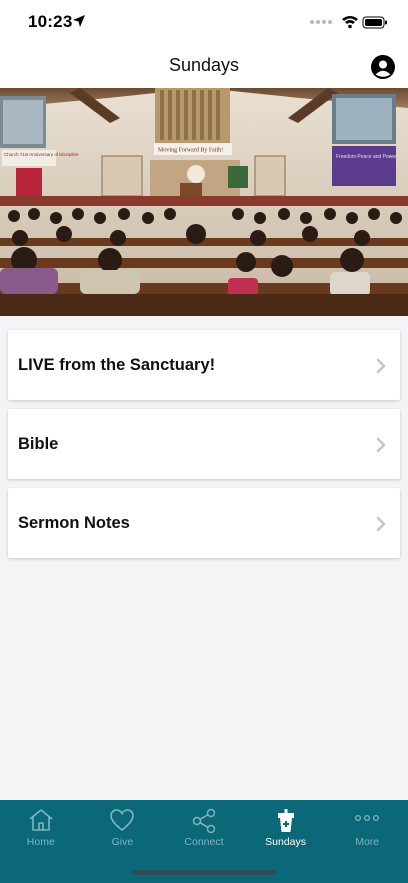 The height and width of the screenshot is (883, 408). Describe the element at coordinates (367, 842) in the screenshot. I see `tab-label: More` at that location.